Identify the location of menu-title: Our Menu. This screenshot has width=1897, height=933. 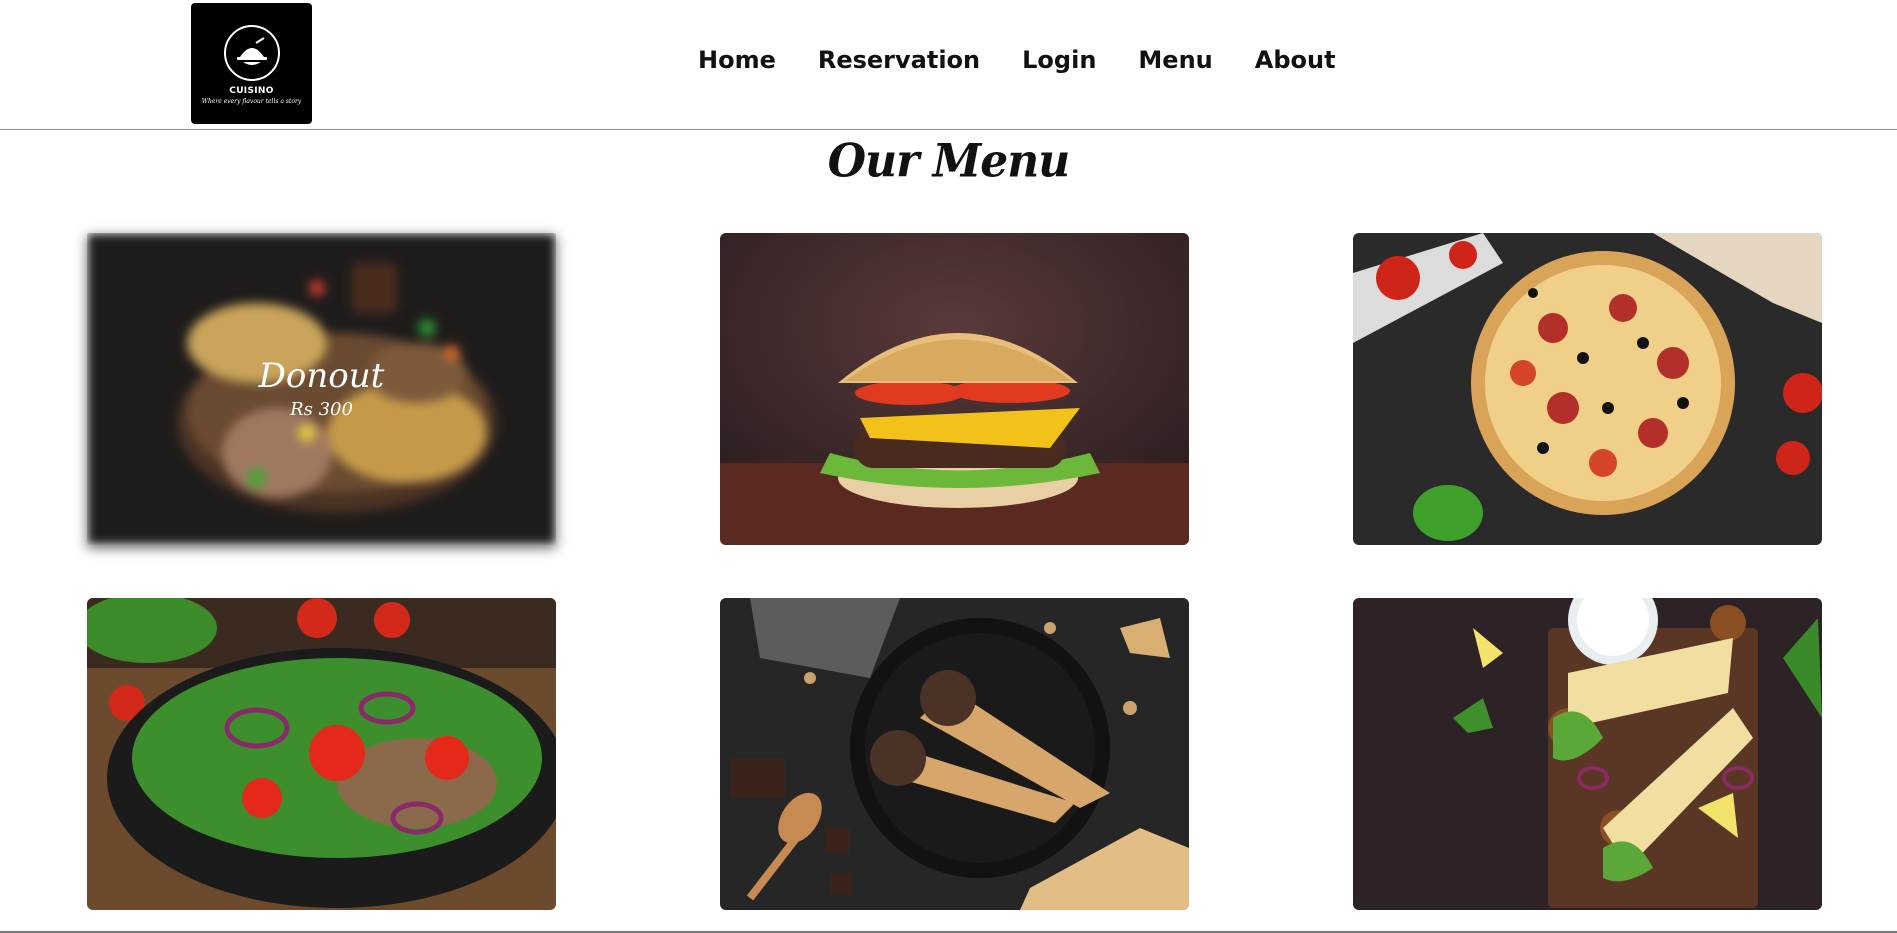
(949, 161).